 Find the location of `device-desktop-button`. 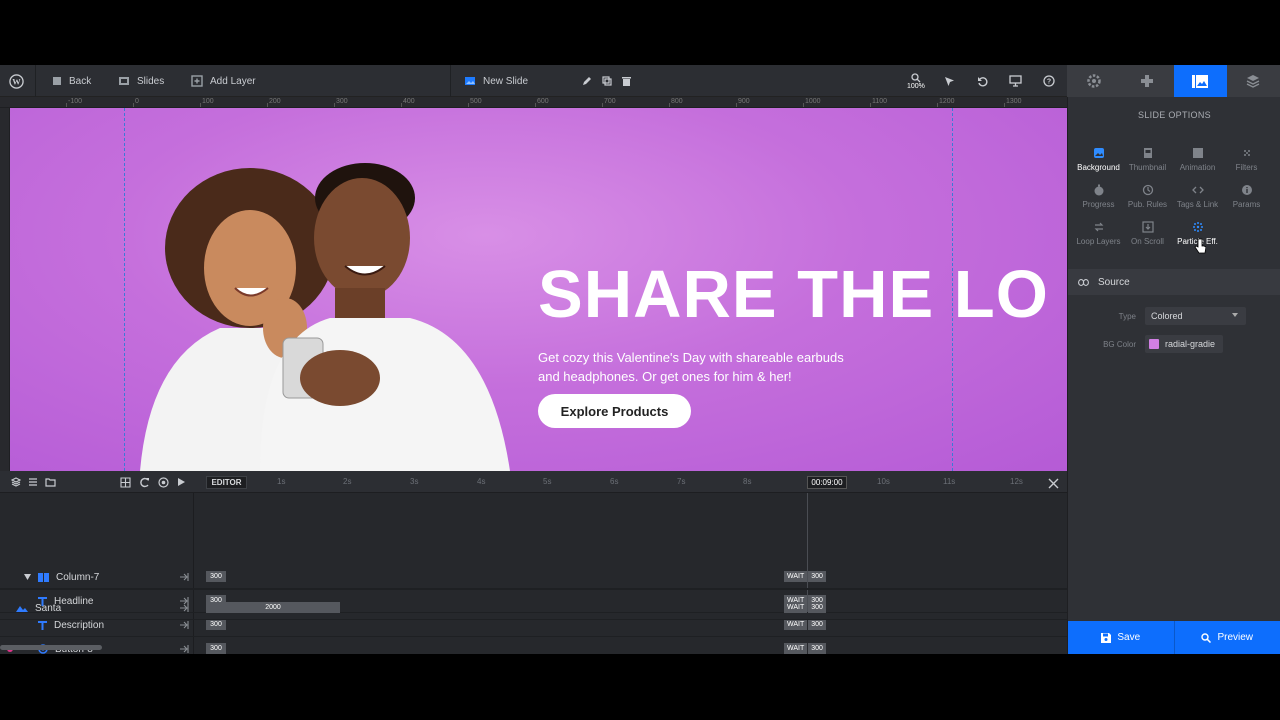

device-desktop-button is located at coordinates (1015, 81).